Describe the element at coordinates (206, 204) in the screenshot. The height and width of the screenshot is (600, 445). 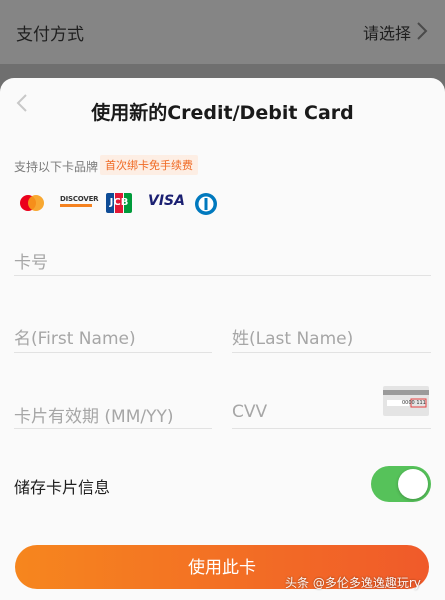
I see `diners-club-icon` at that location.